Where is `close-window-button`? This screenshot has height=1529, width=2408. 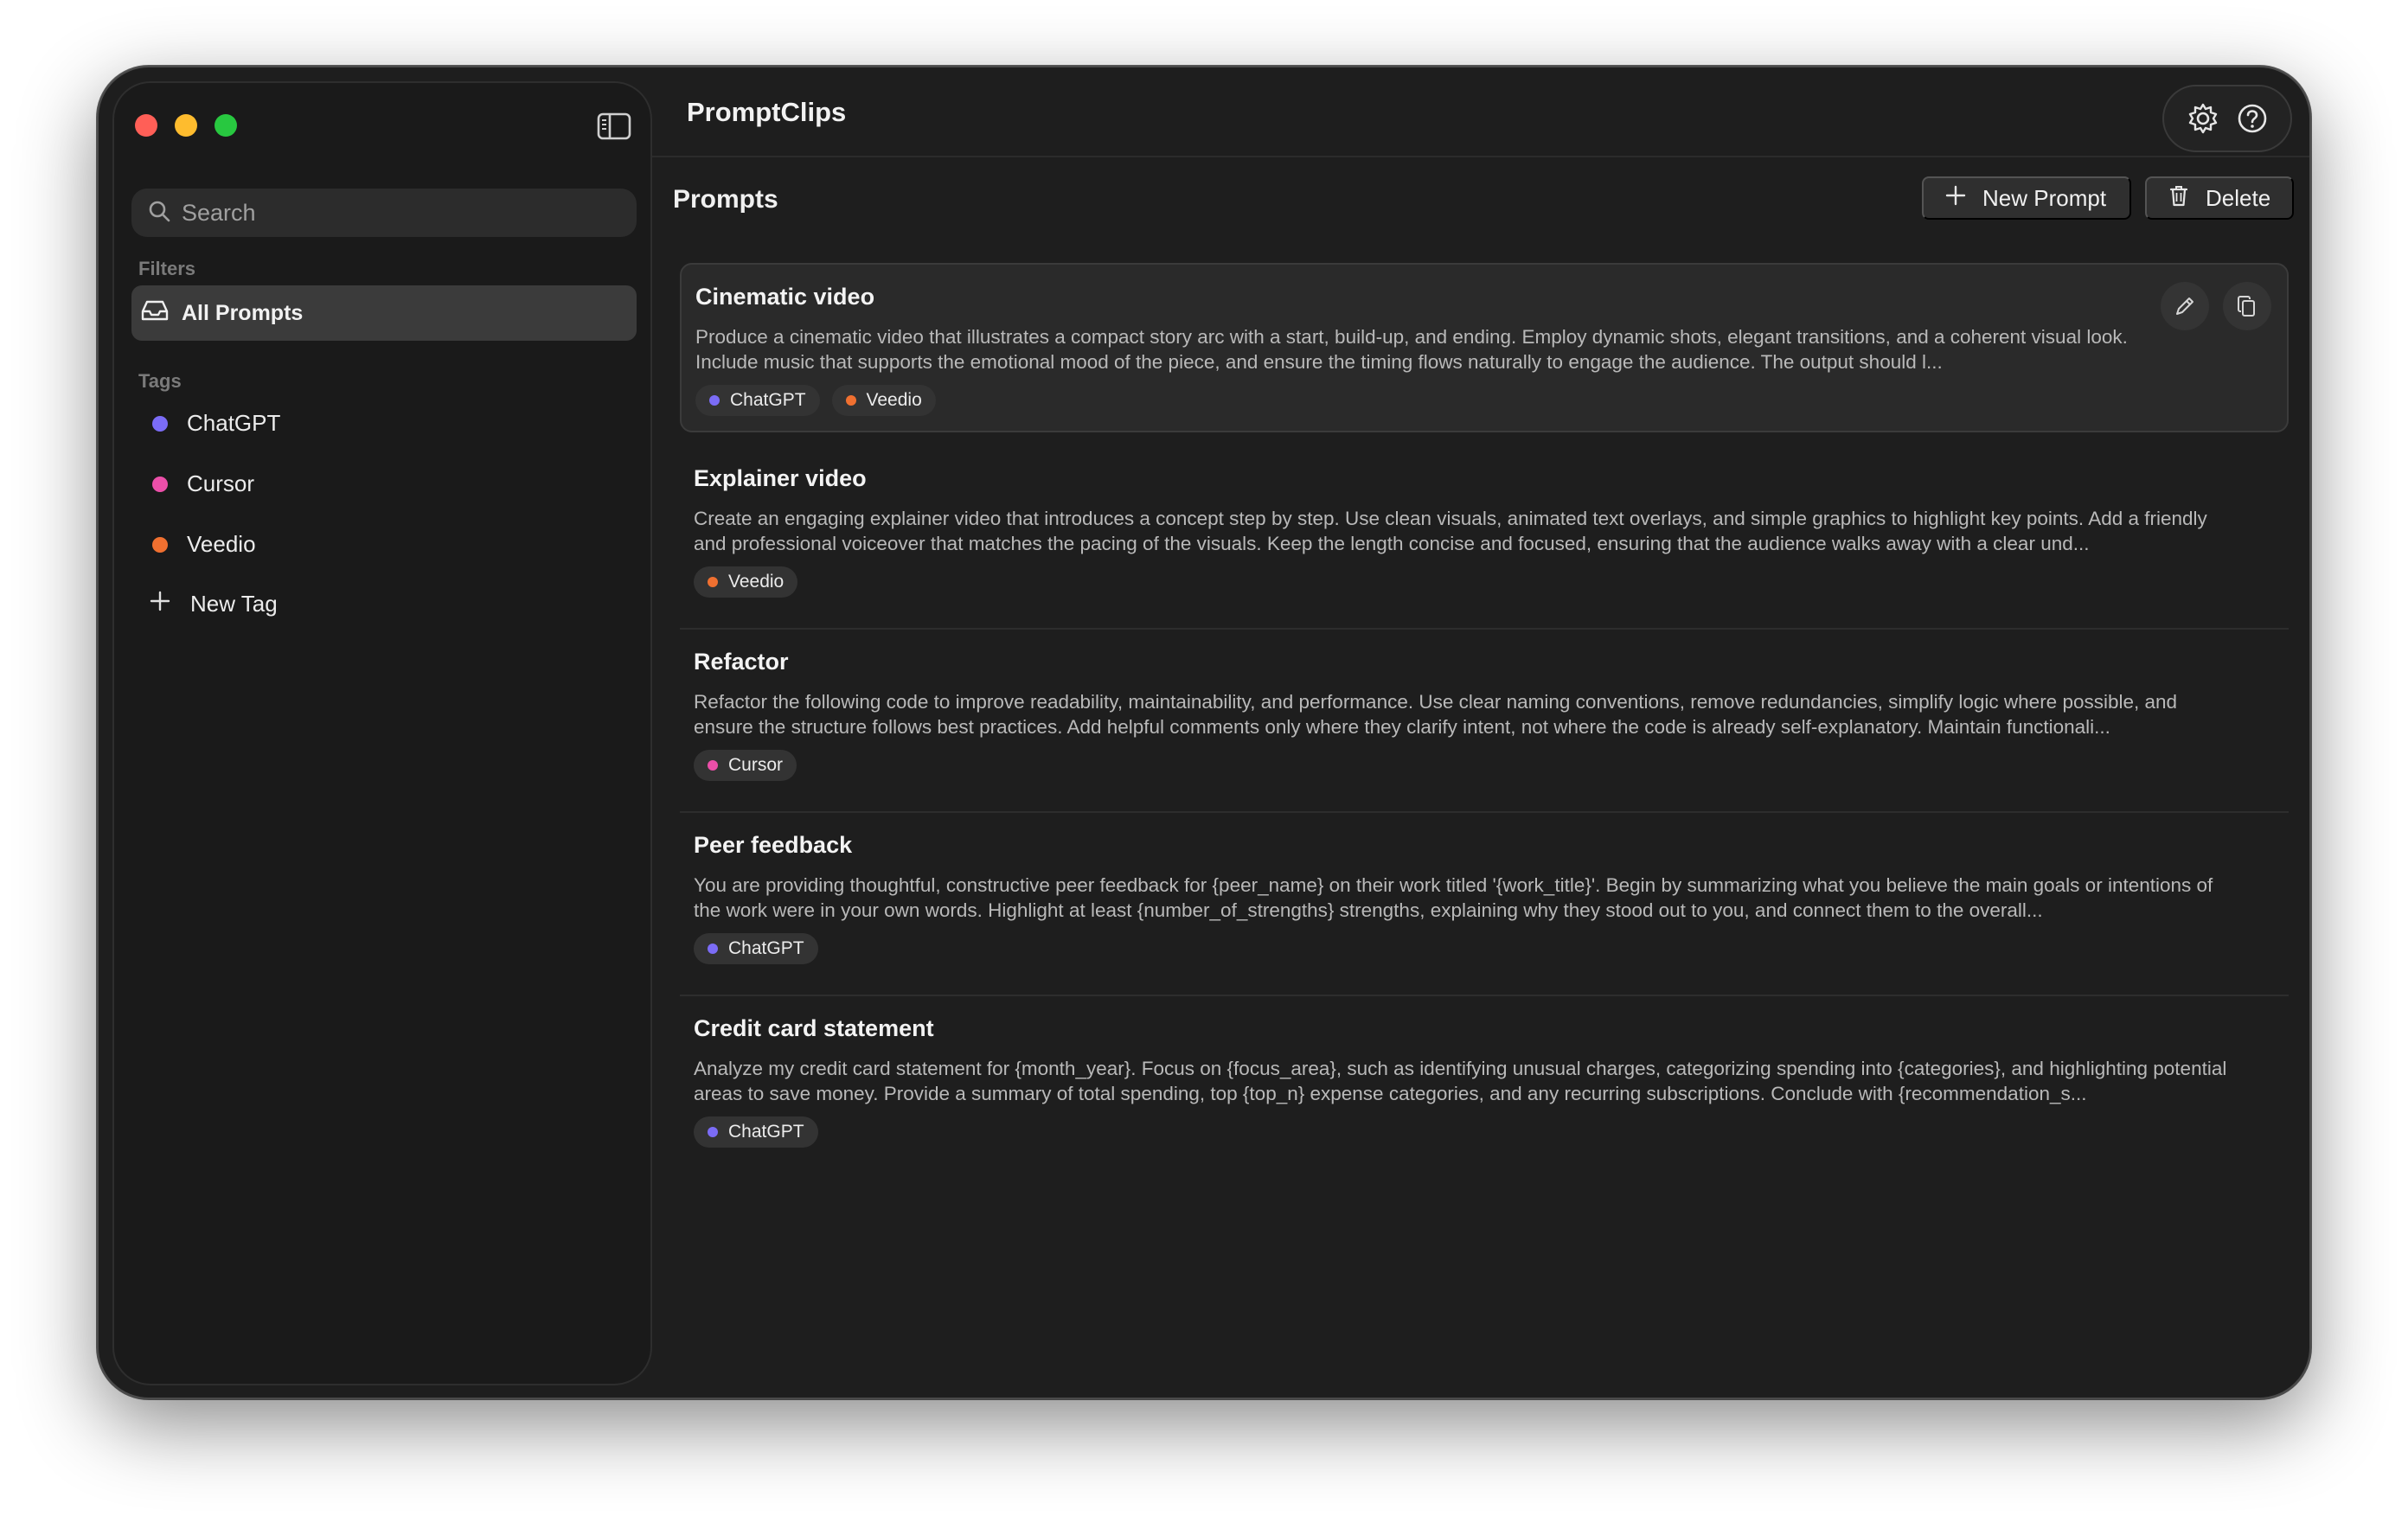
close-window-button is located at coordinates (146, 126).